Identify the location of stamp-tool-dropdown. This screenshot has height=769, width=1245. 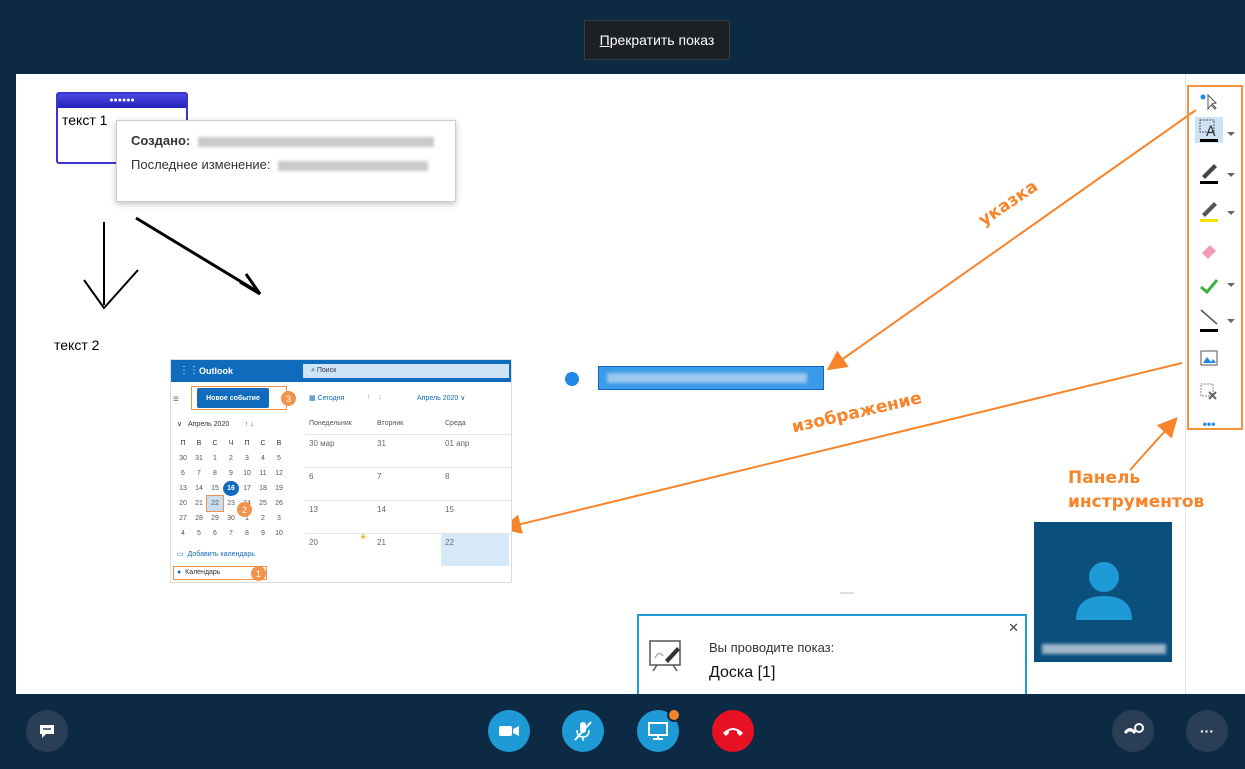
(1231, 285).